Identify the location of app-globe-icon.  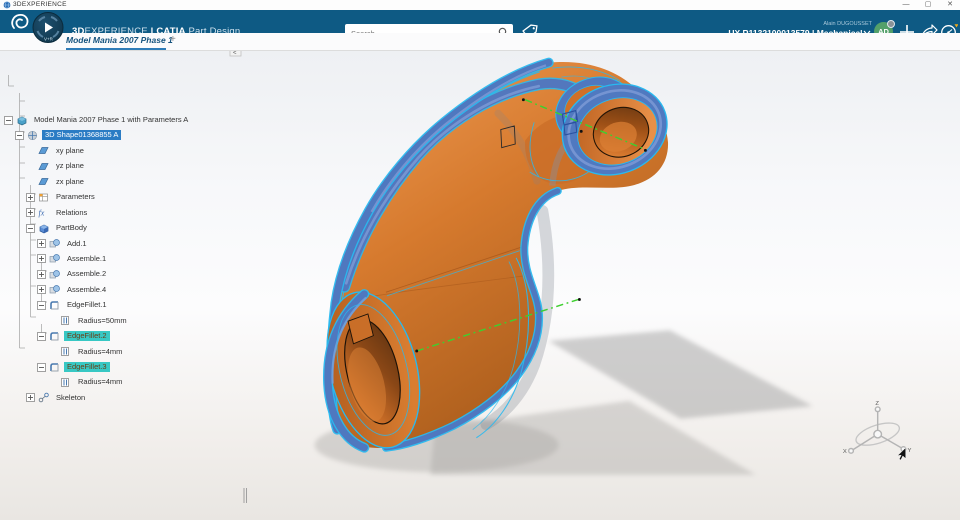
(7, 5).